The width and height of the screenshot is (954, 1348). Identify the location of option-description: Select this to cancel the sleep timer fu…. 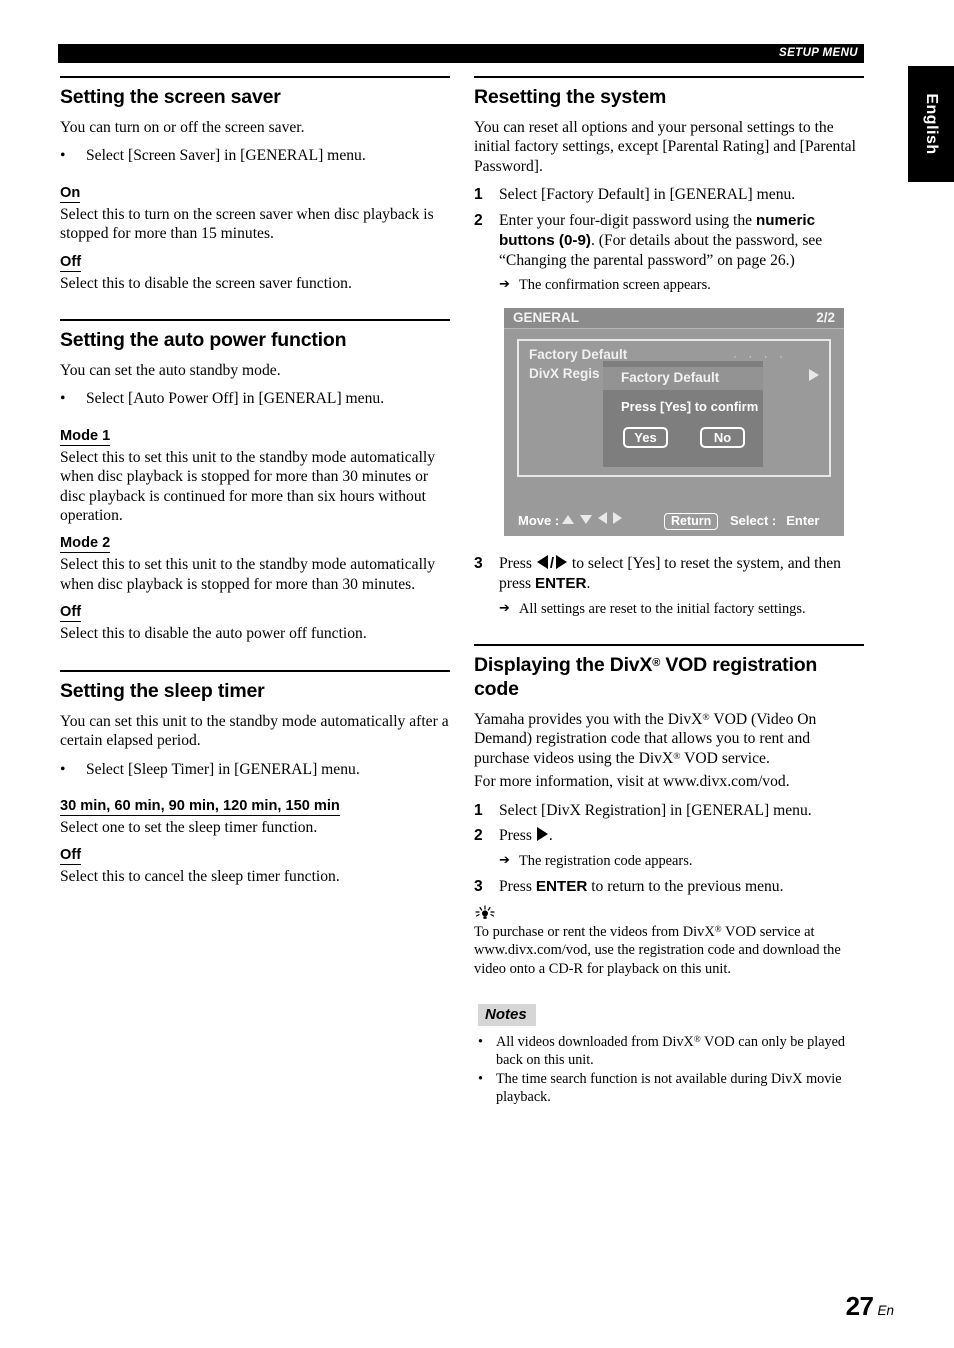
(200, 877).